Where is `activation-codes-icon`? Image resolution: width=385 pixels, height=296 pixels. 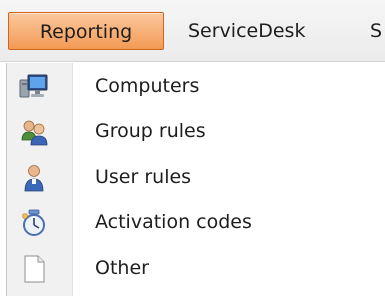 activation-codes-icon is located at coordinates (33, 222).